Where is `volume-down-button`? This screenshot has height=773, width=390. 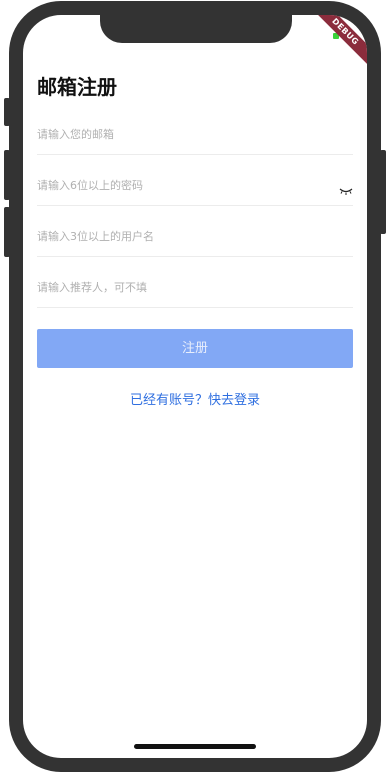 volume-down-button is located at coordinates (7, 232).